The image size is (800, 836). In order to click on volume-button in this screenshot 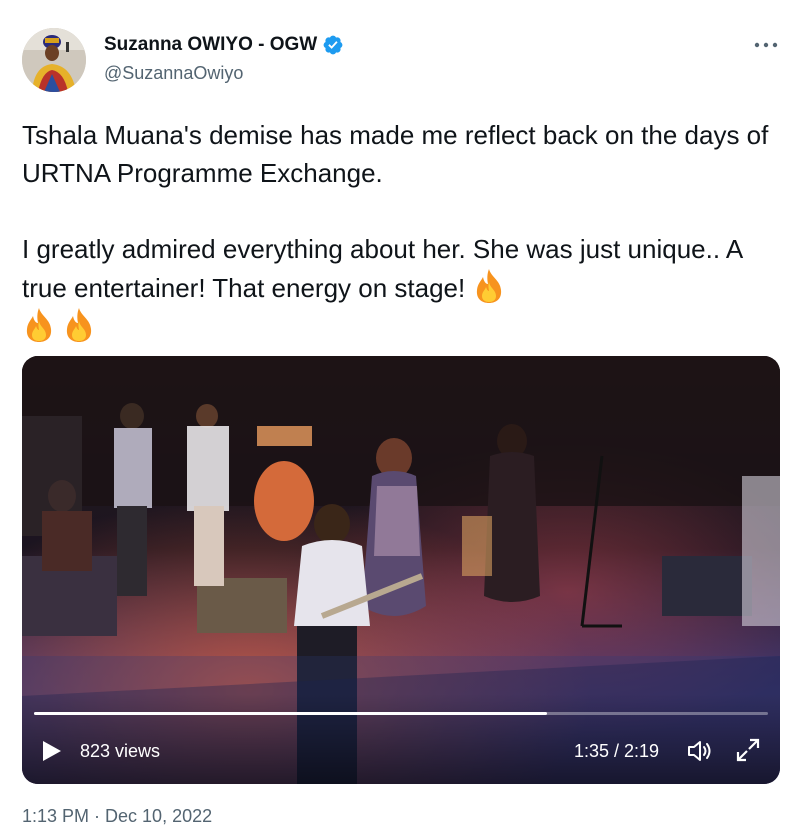, I will do `click(700, 751)`.